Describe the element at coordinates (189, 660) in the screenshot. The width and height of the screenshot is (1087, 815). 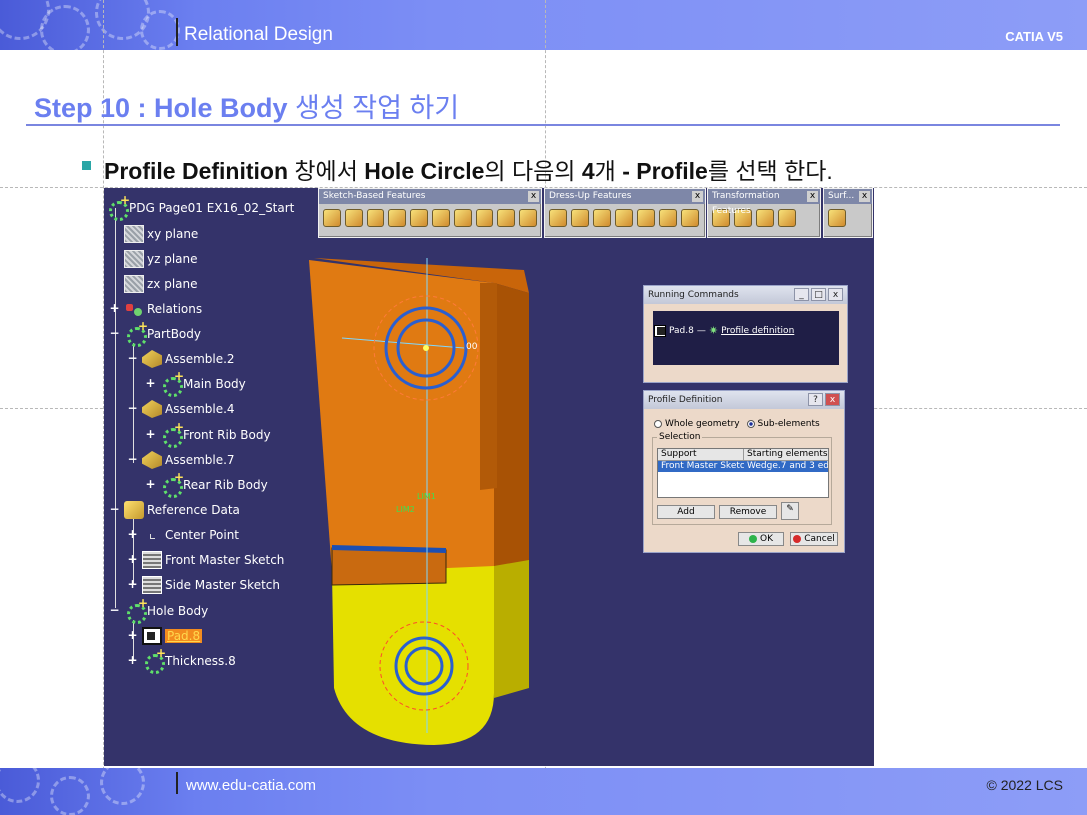
I see `tree-thickness-8: Thickness.8` at that location.